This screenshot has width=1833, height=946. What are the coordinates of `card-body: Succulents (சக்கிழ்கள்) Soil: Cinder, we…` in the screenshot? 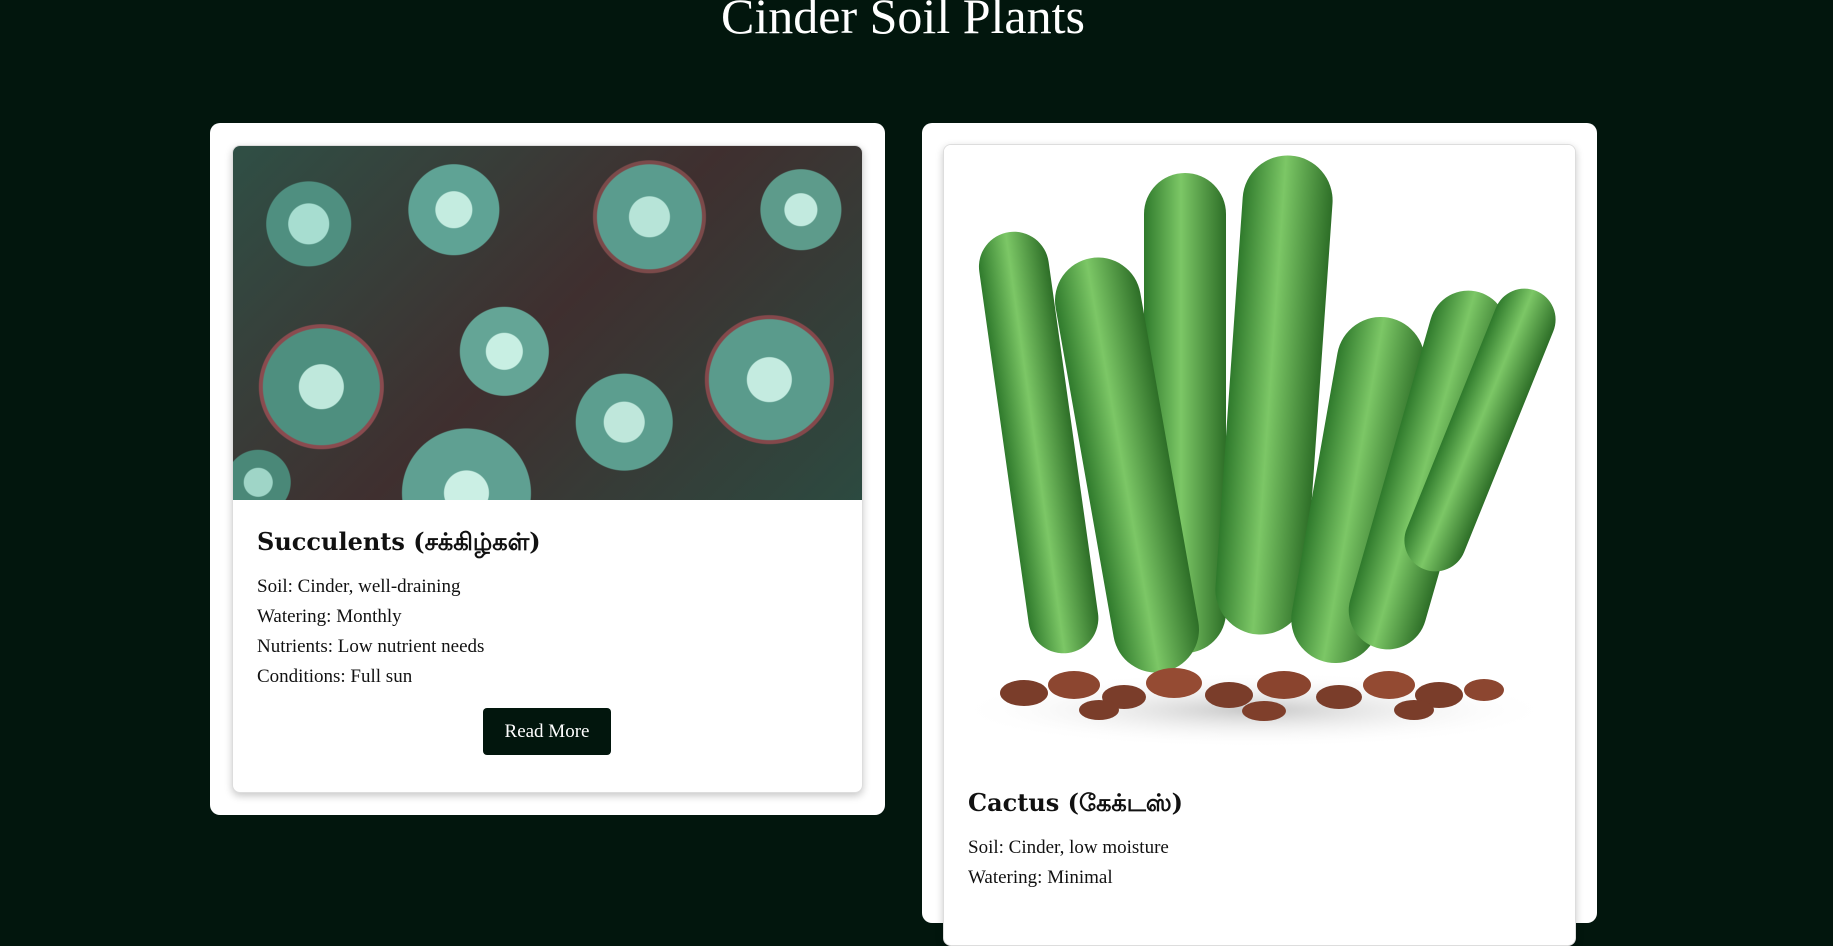 It's located at (399, 609).